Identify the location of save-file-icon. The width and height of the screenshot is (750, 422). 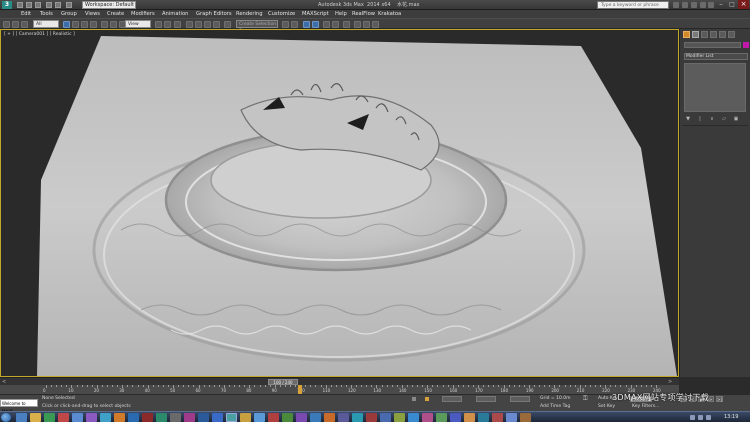
(38, 5).